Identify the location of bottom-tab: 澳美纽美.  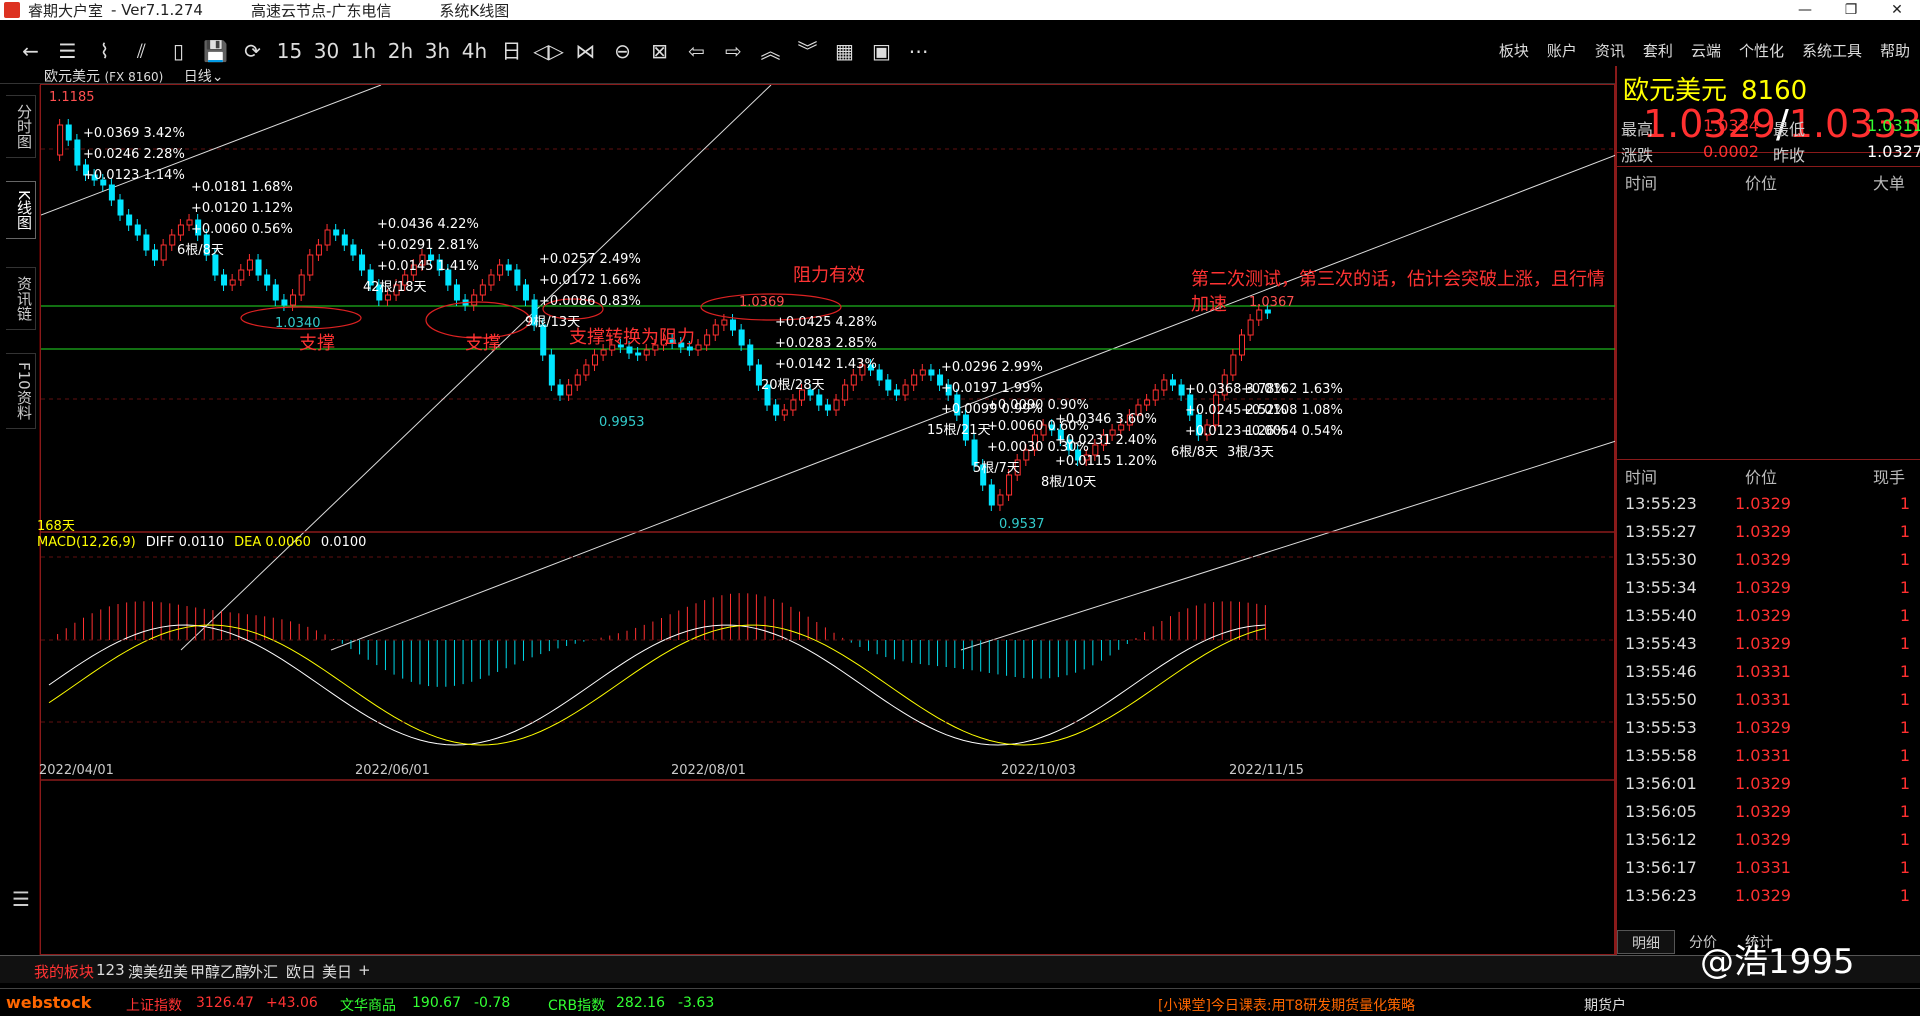
(158, 971).